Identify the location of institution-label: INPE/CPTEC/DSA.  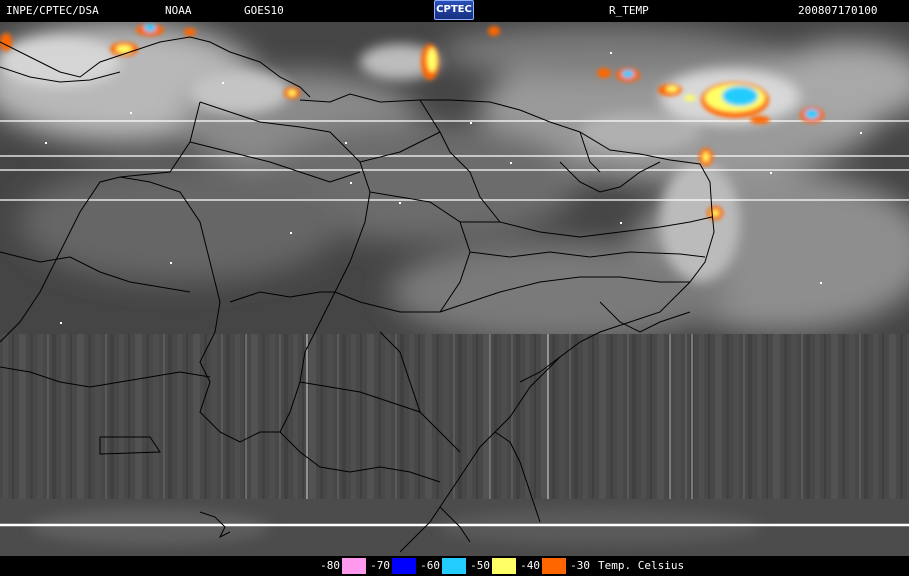
(52, 10).